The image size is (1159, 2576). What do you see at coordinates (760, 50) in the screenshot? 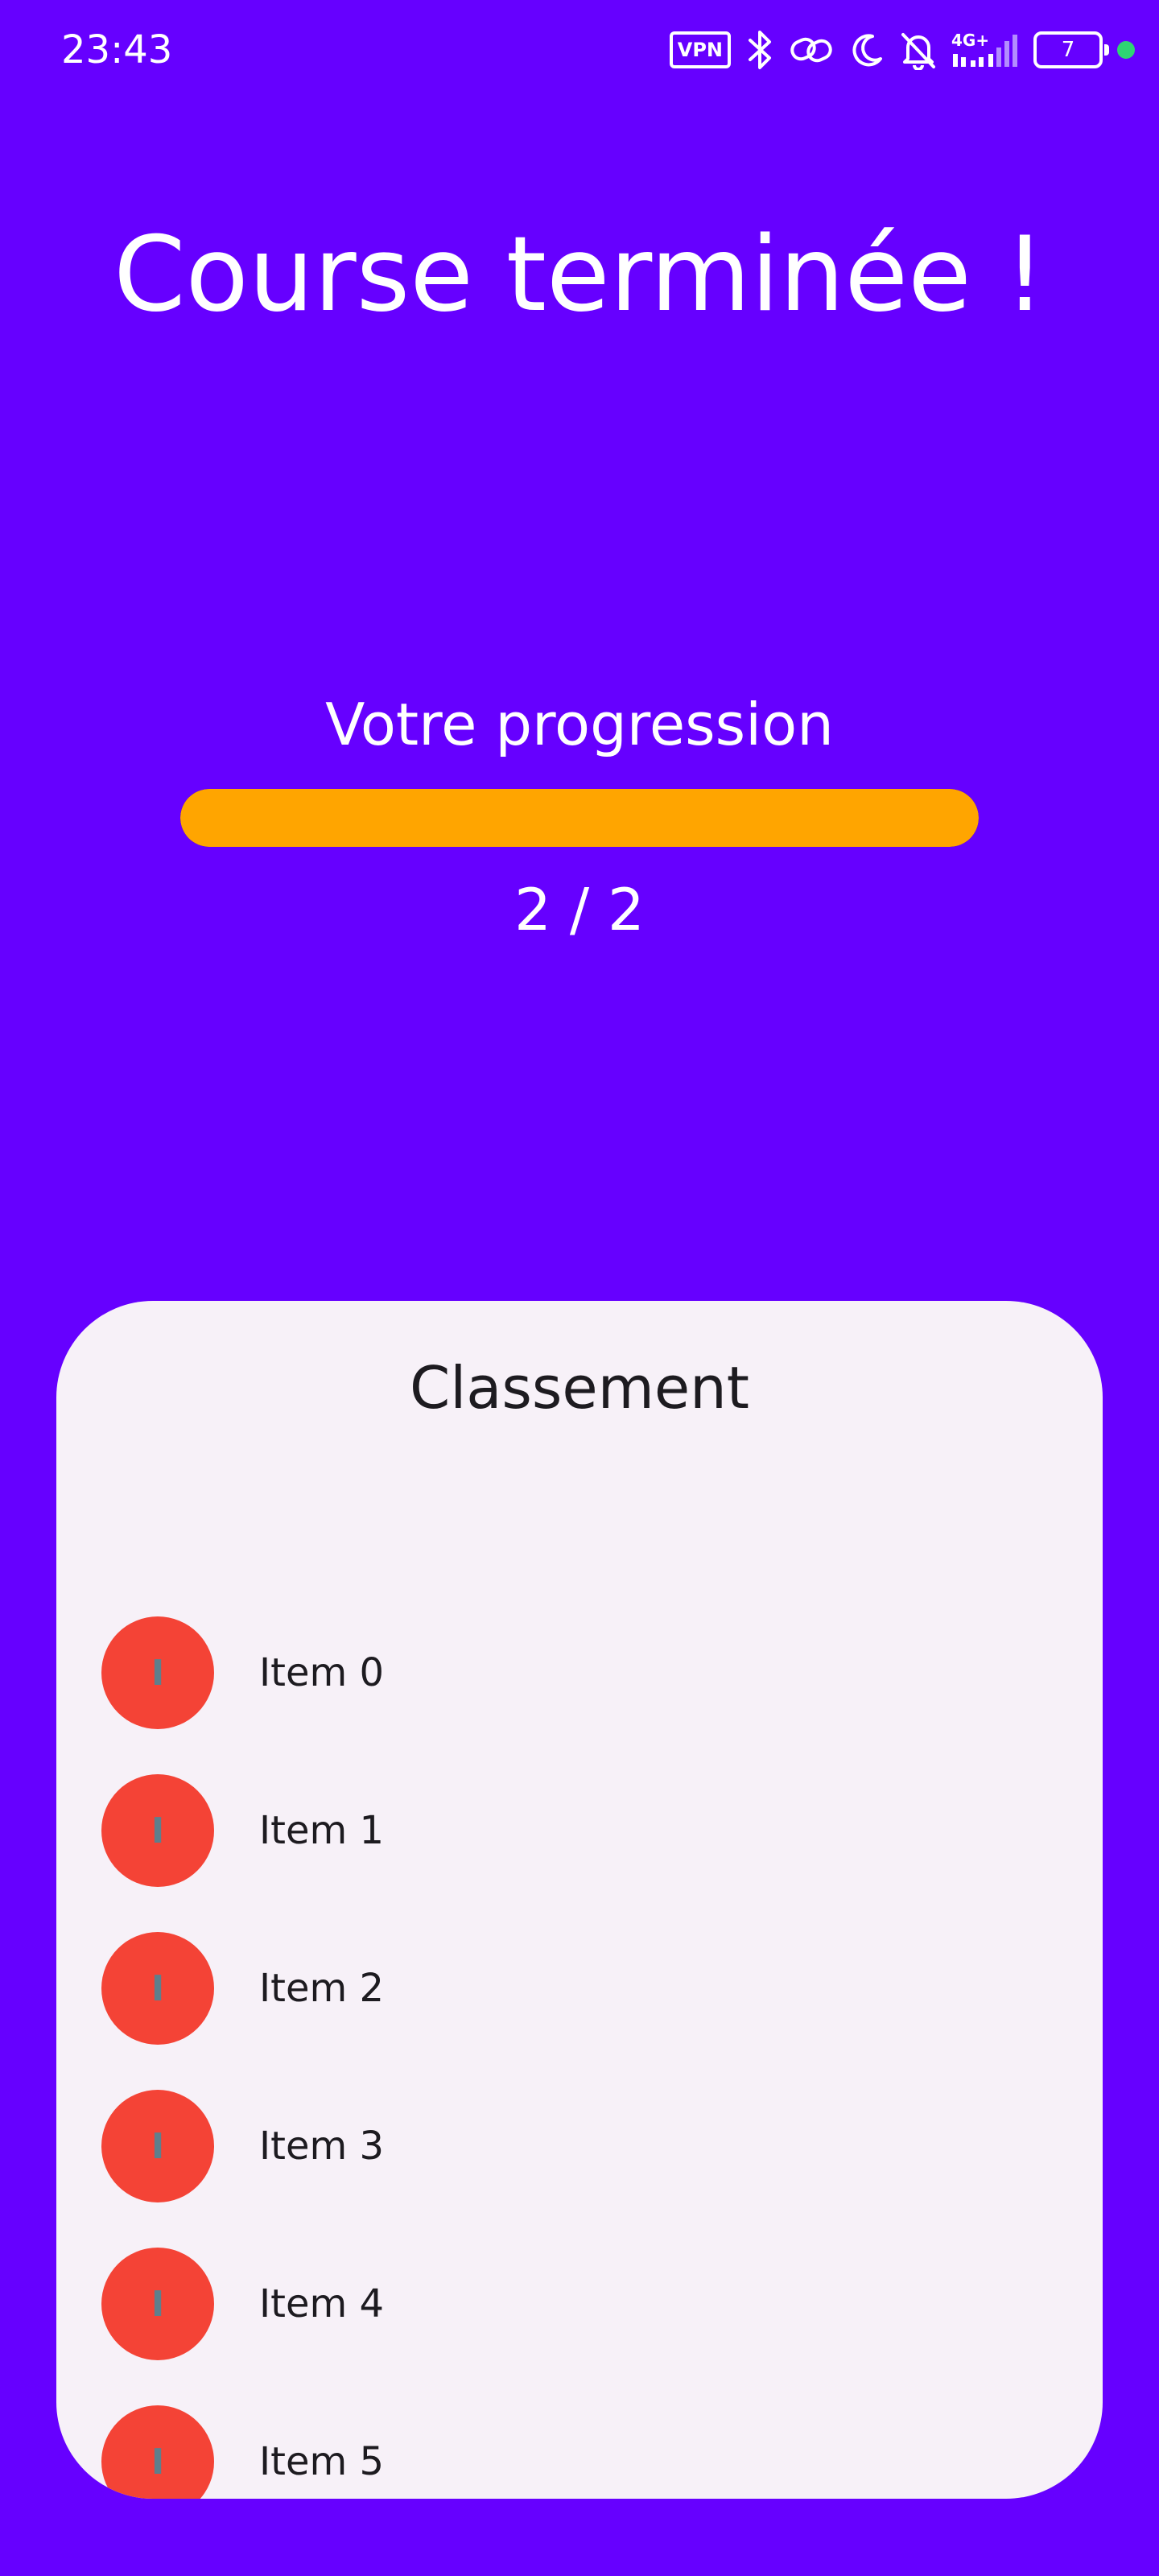
I see `bluetooth-icon` at bounding box center [760, 50].